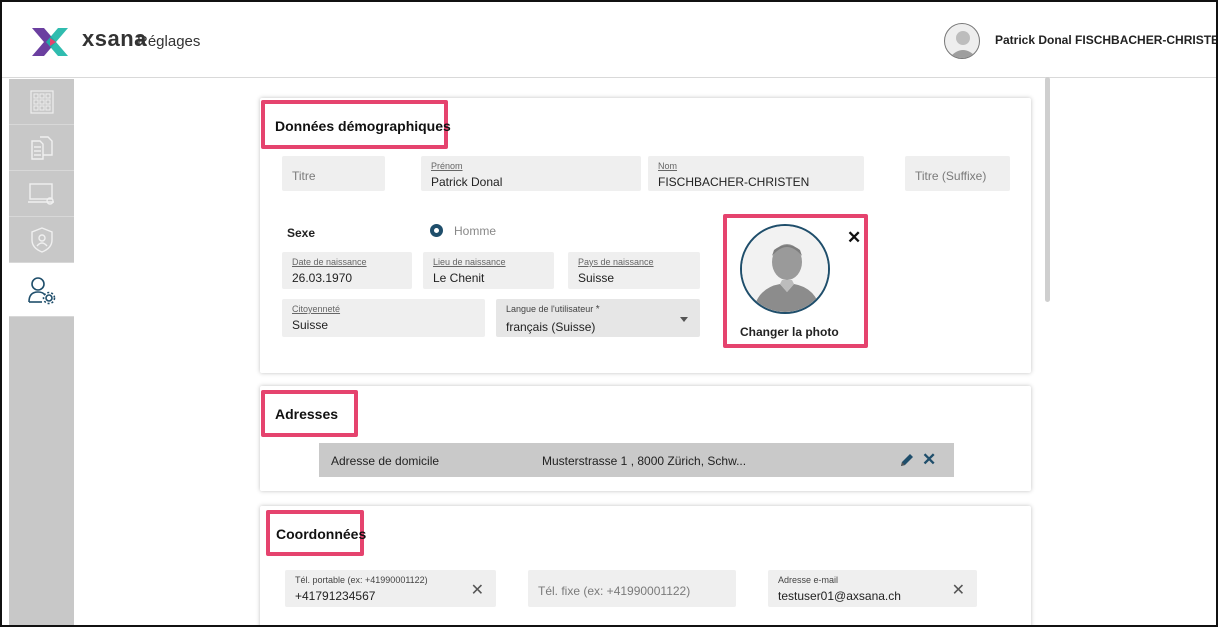 Image resolution: width=1218 pixels, height=627 pixels. What do you see at coordinates (684, 319) in the screenshot?
I see `chevron-down-icon` at bounding box center [684, 319].